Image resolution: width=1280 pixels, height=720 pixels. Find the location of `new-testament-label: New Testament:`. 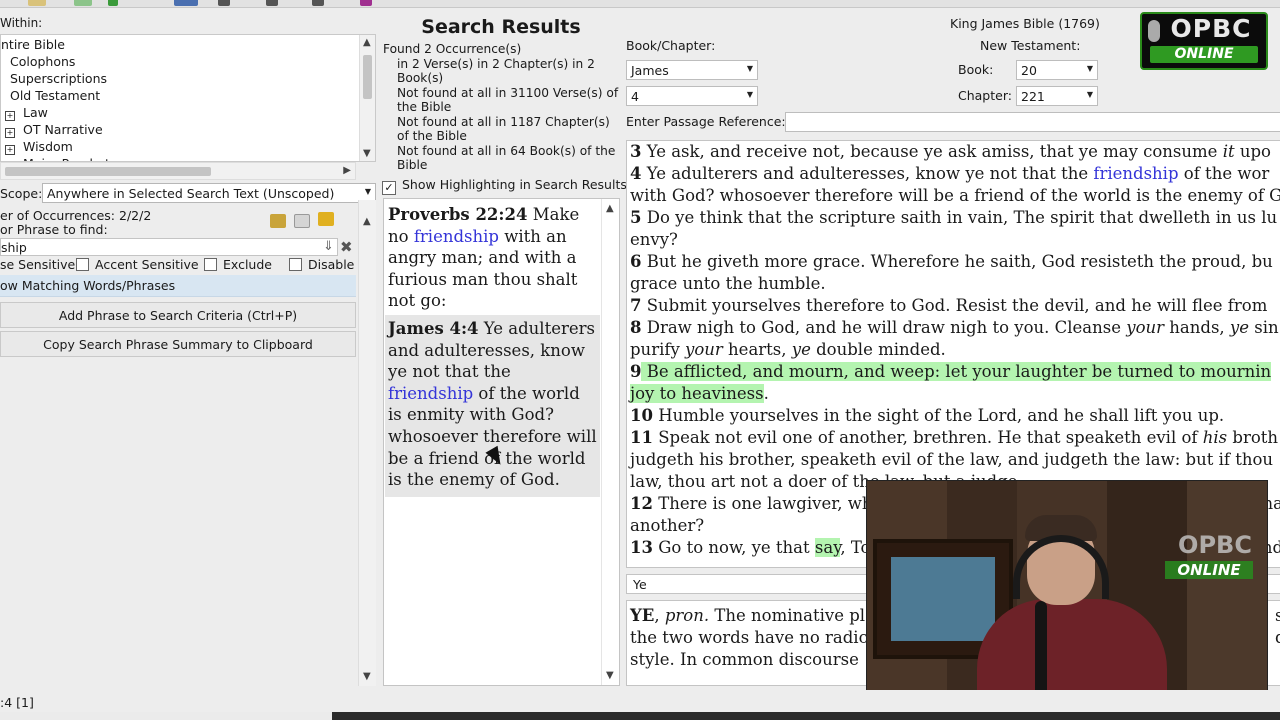

new-testament-label: New Testament: is located at coordinates (1030, 45).